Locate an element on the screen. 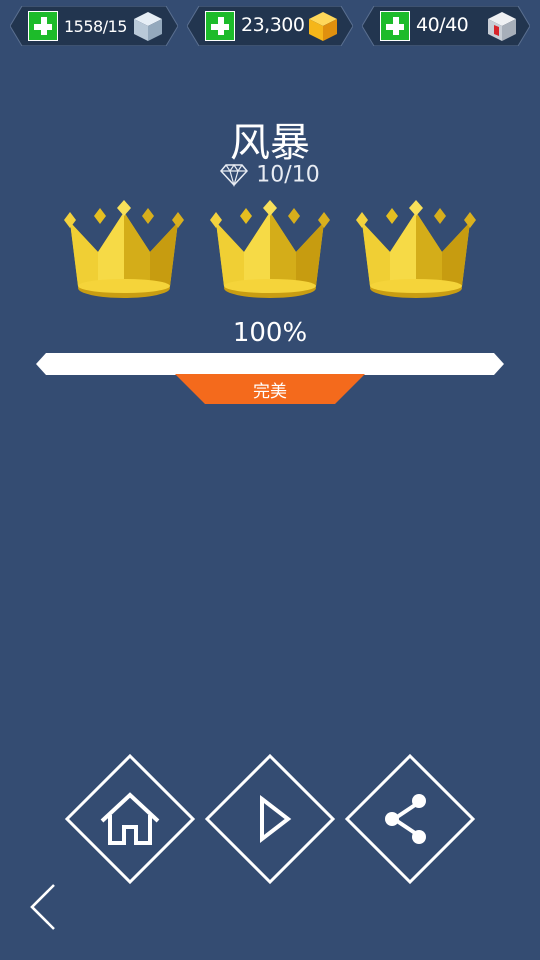 This screenshot has height=960, width=540. play-icon is located at coordinates (276, 819).